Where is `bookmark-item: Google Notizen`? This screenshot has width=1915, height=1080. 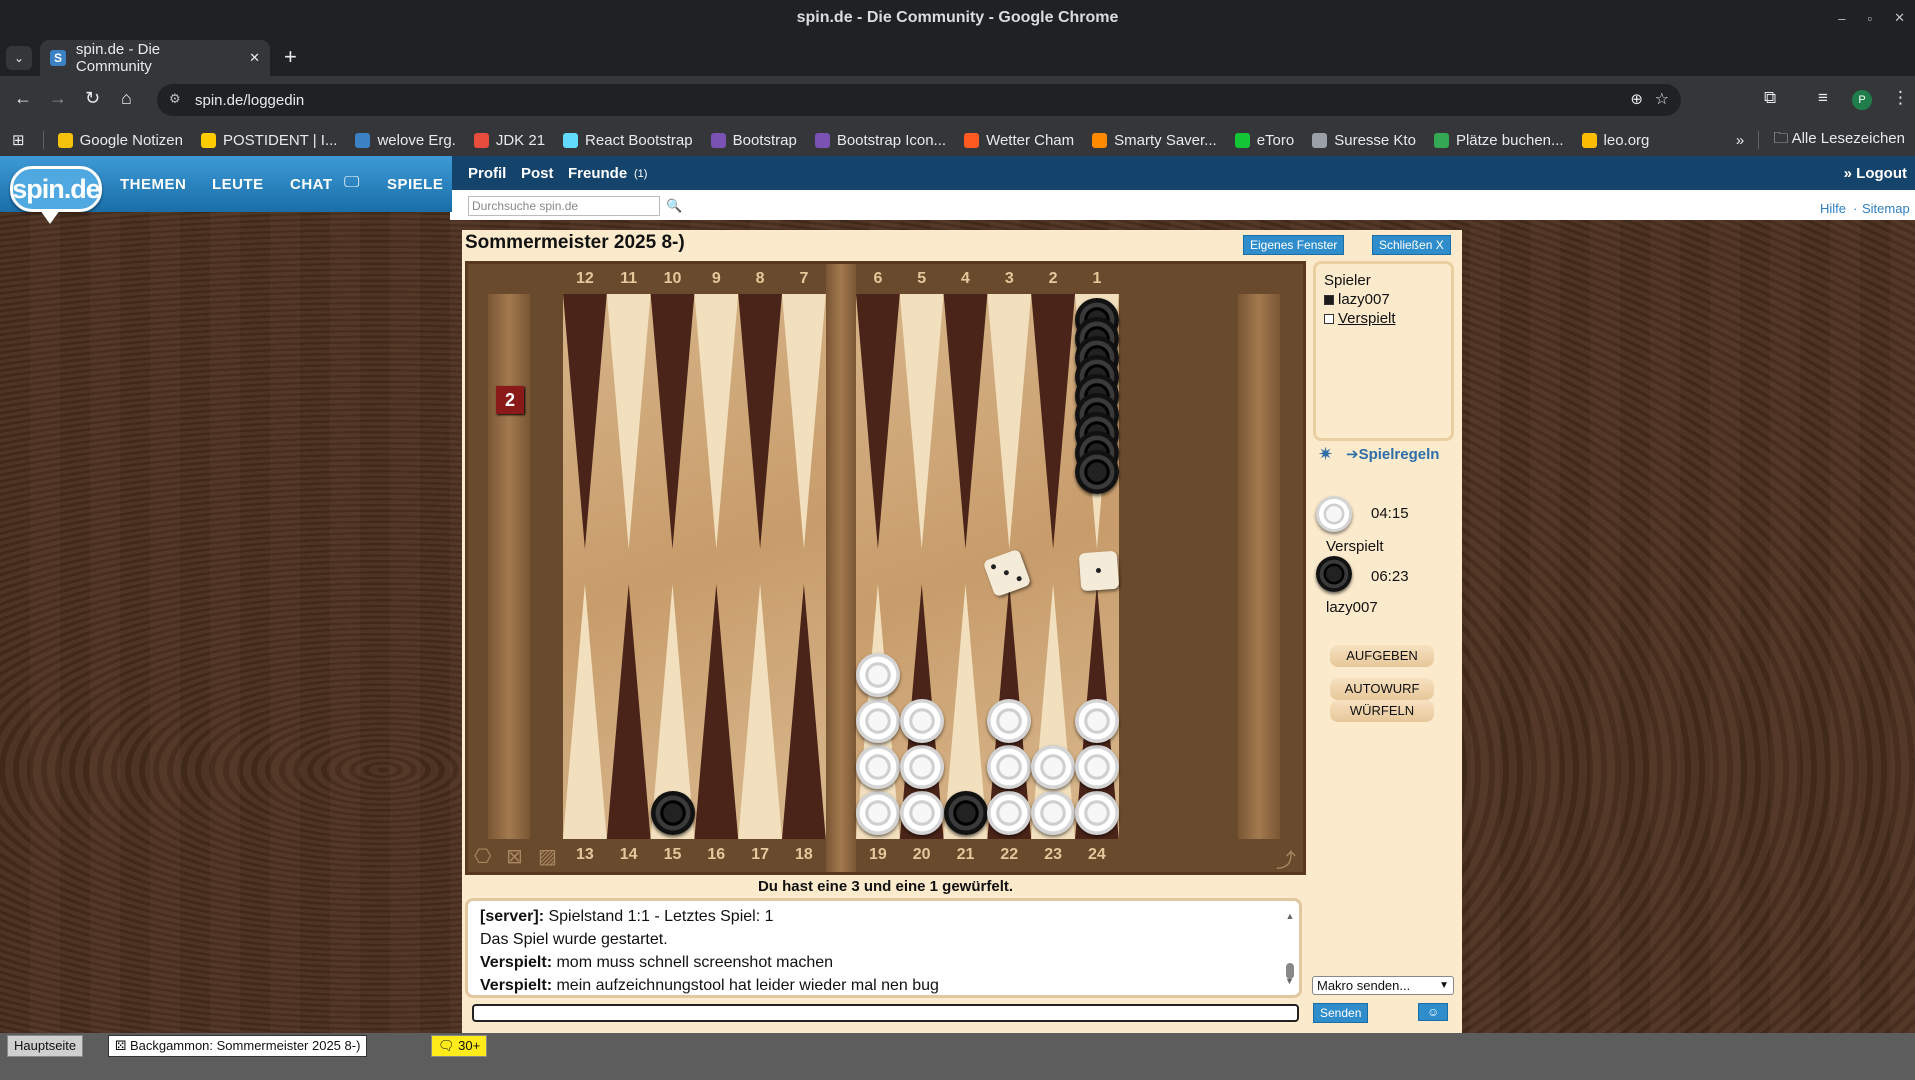 bookmark-item: Google Notizen is located at coordinates (120, 140).